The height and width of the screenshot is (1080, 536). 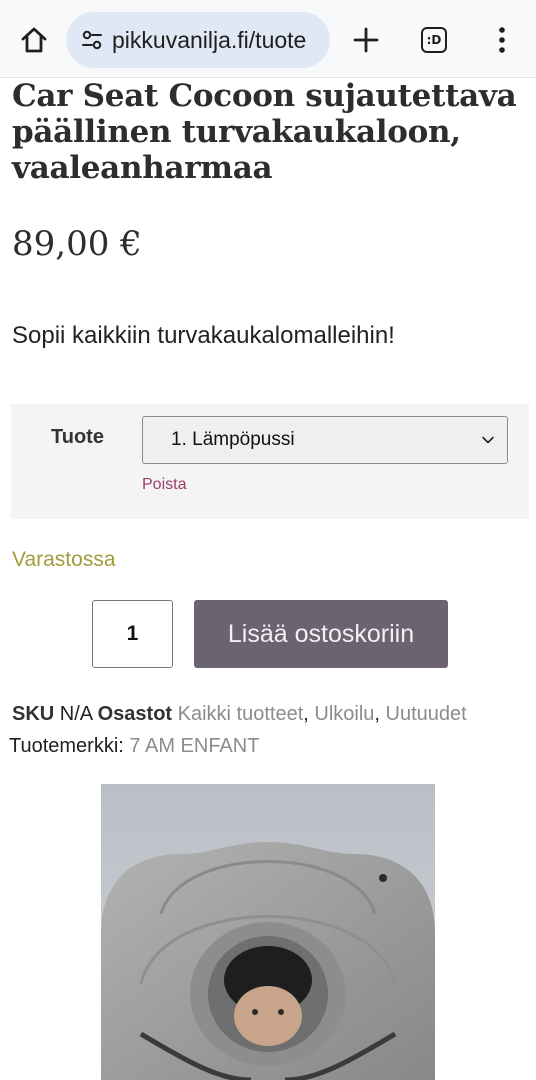 I want to click on quantity-input: 1, so click(x=132, y=634).